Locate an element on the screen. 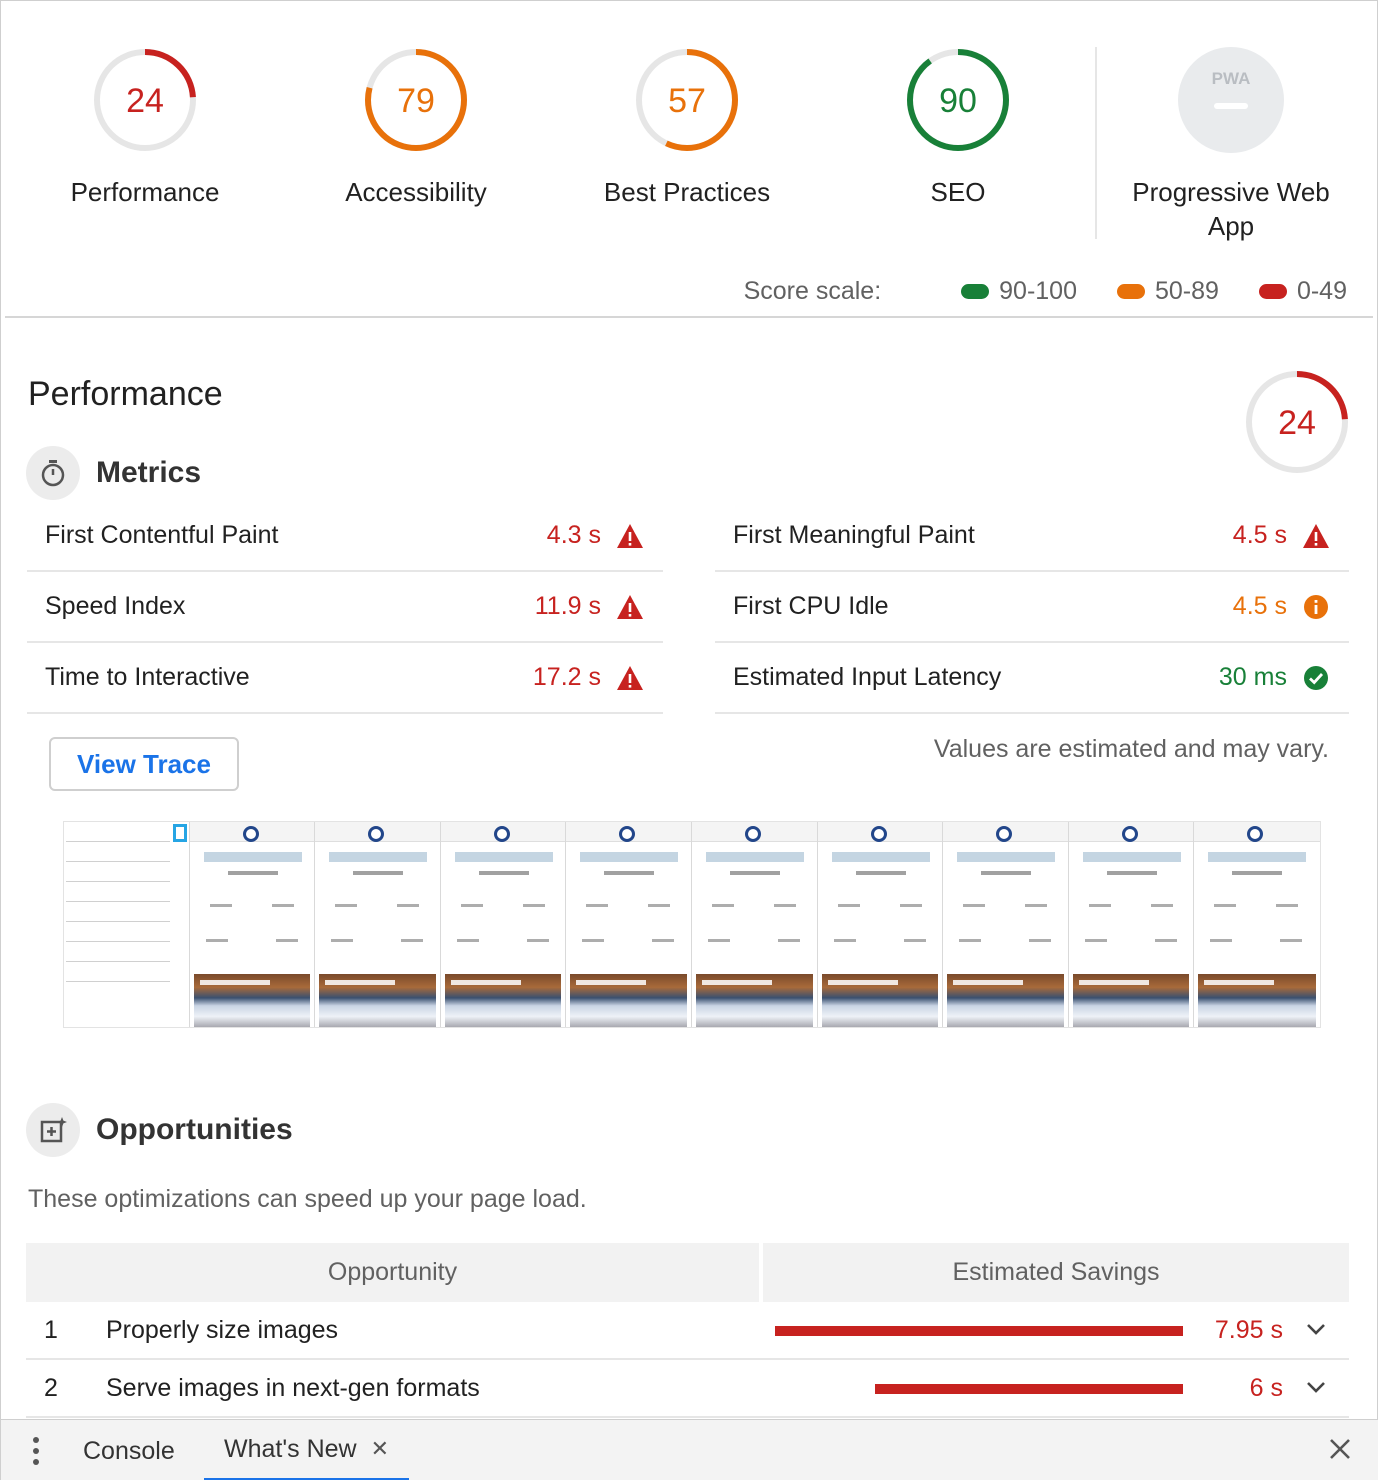  metric-value: 17.2 s is located at coordinates (566, 677).